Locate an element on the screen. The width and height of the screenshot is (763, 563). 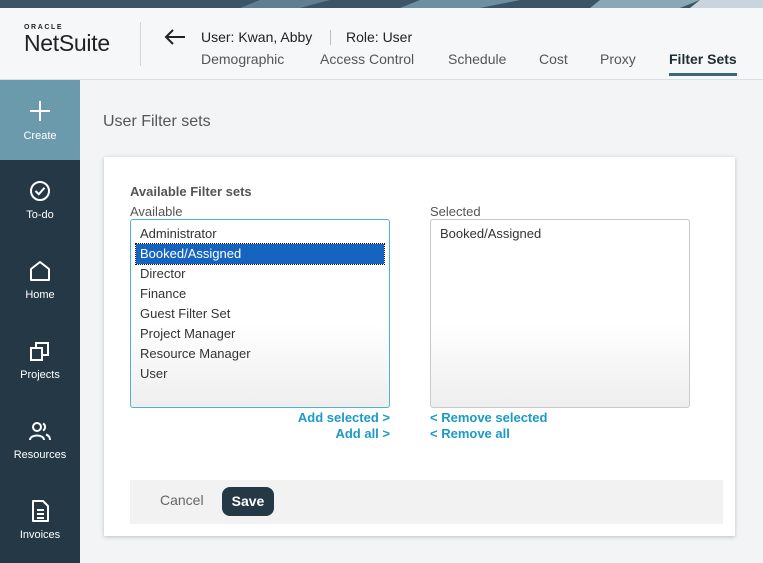
projects-icon is located at coordinates (39, 351).